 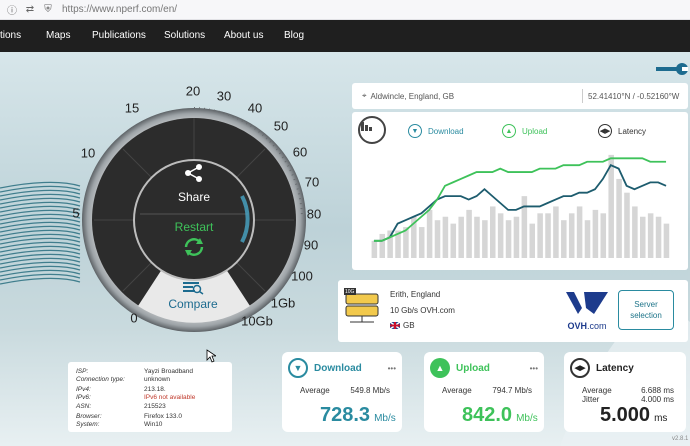 What do you see at coordinates (345, 10) in the screenshot?
I see `browser-url-bar: ⓘ ⇄ ⛨ https://www.nperf.com/en/` at bounding box center [345, 10].